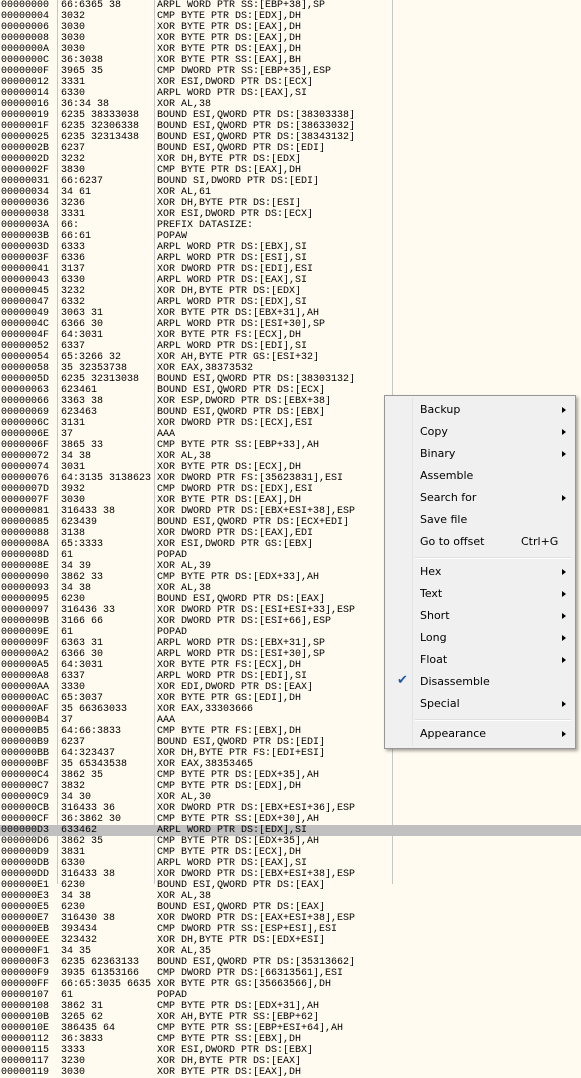  What do you see at coordinates (290, 1039) in the screenshot?
I see `disasm-row: 00000112 36:3833 CMP BYTE PTR SS:[EBX],DH` at bounding box center [290, 1039].